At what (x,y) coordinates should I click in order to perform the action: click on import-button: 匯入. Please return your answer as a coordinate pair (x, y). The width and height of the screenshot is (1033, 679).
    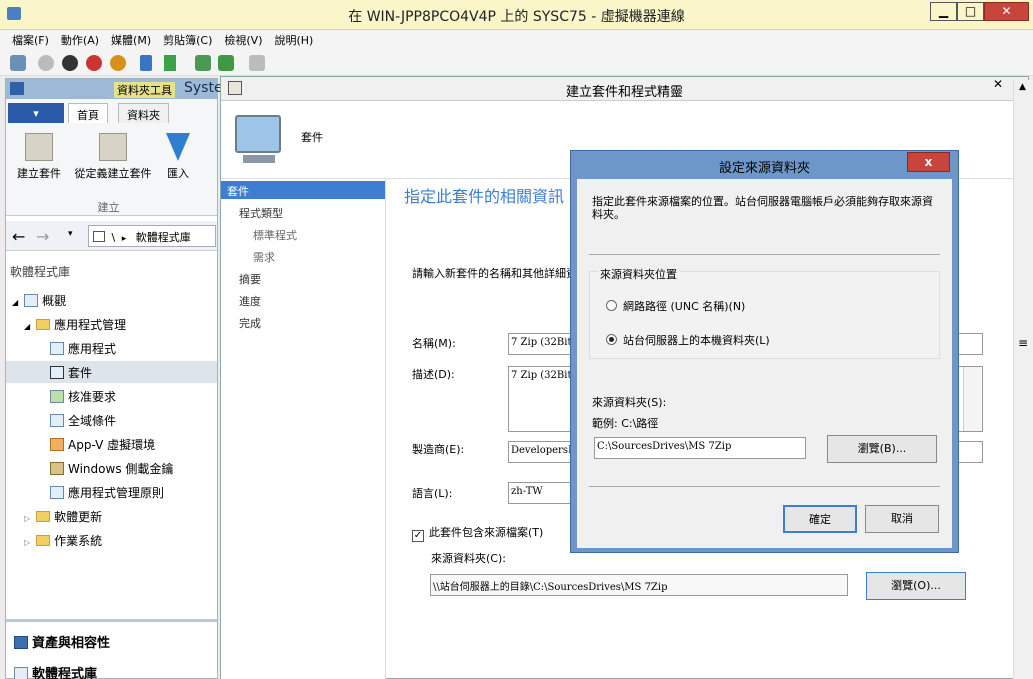
    Looking at the image, I should click on (178, 157).